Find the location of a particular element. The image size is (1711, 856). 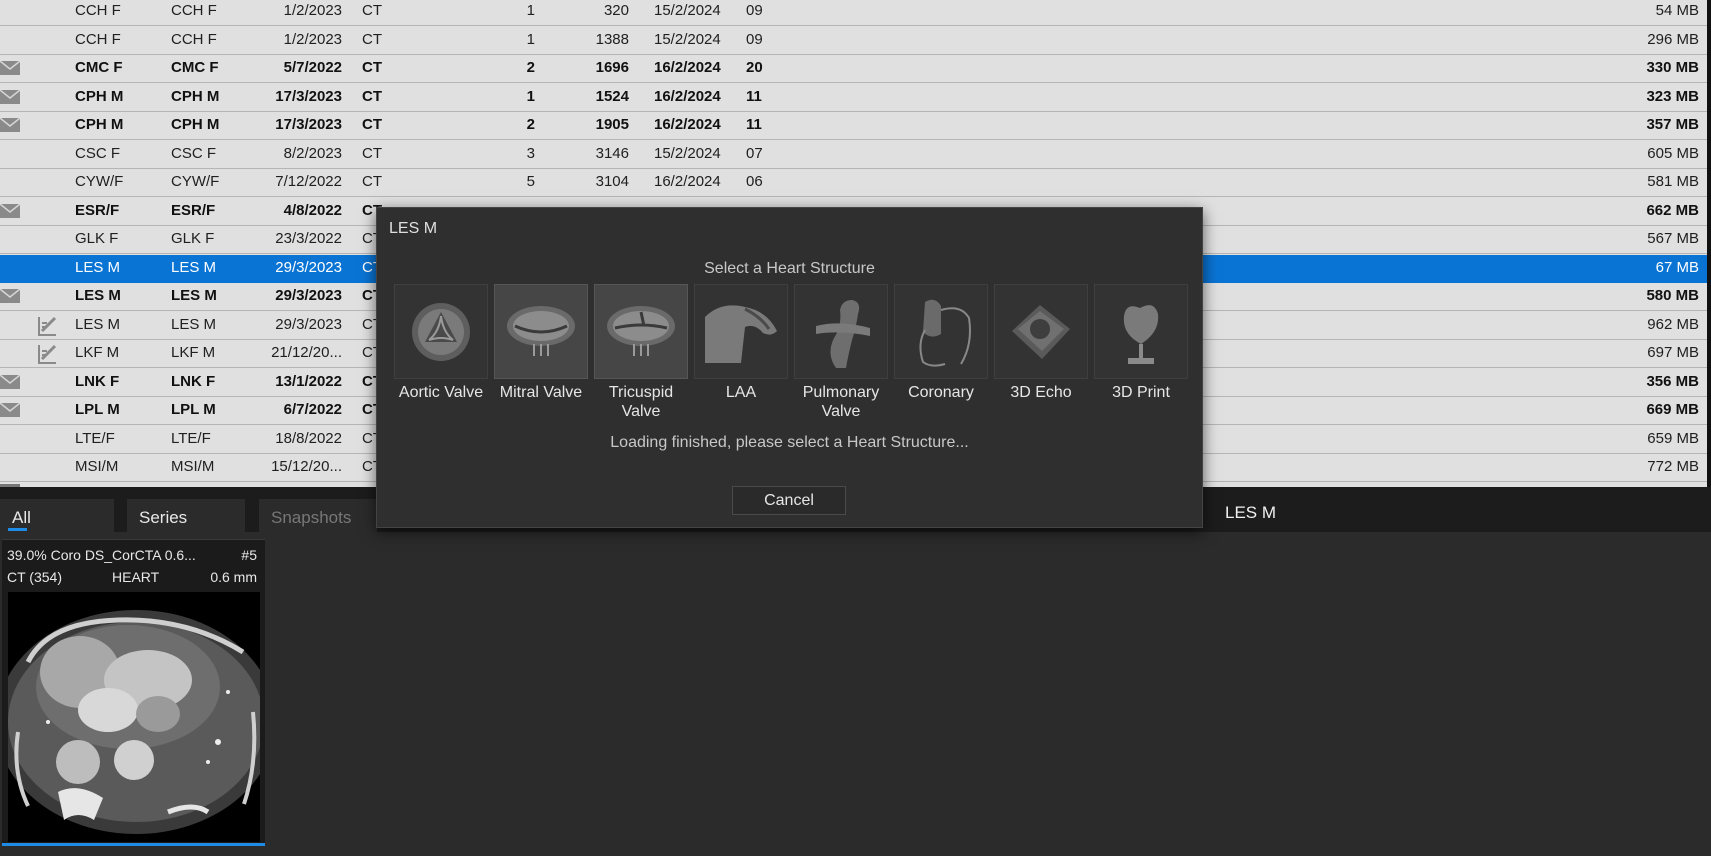

tab-series: Series is located at coordinates (186, 516).